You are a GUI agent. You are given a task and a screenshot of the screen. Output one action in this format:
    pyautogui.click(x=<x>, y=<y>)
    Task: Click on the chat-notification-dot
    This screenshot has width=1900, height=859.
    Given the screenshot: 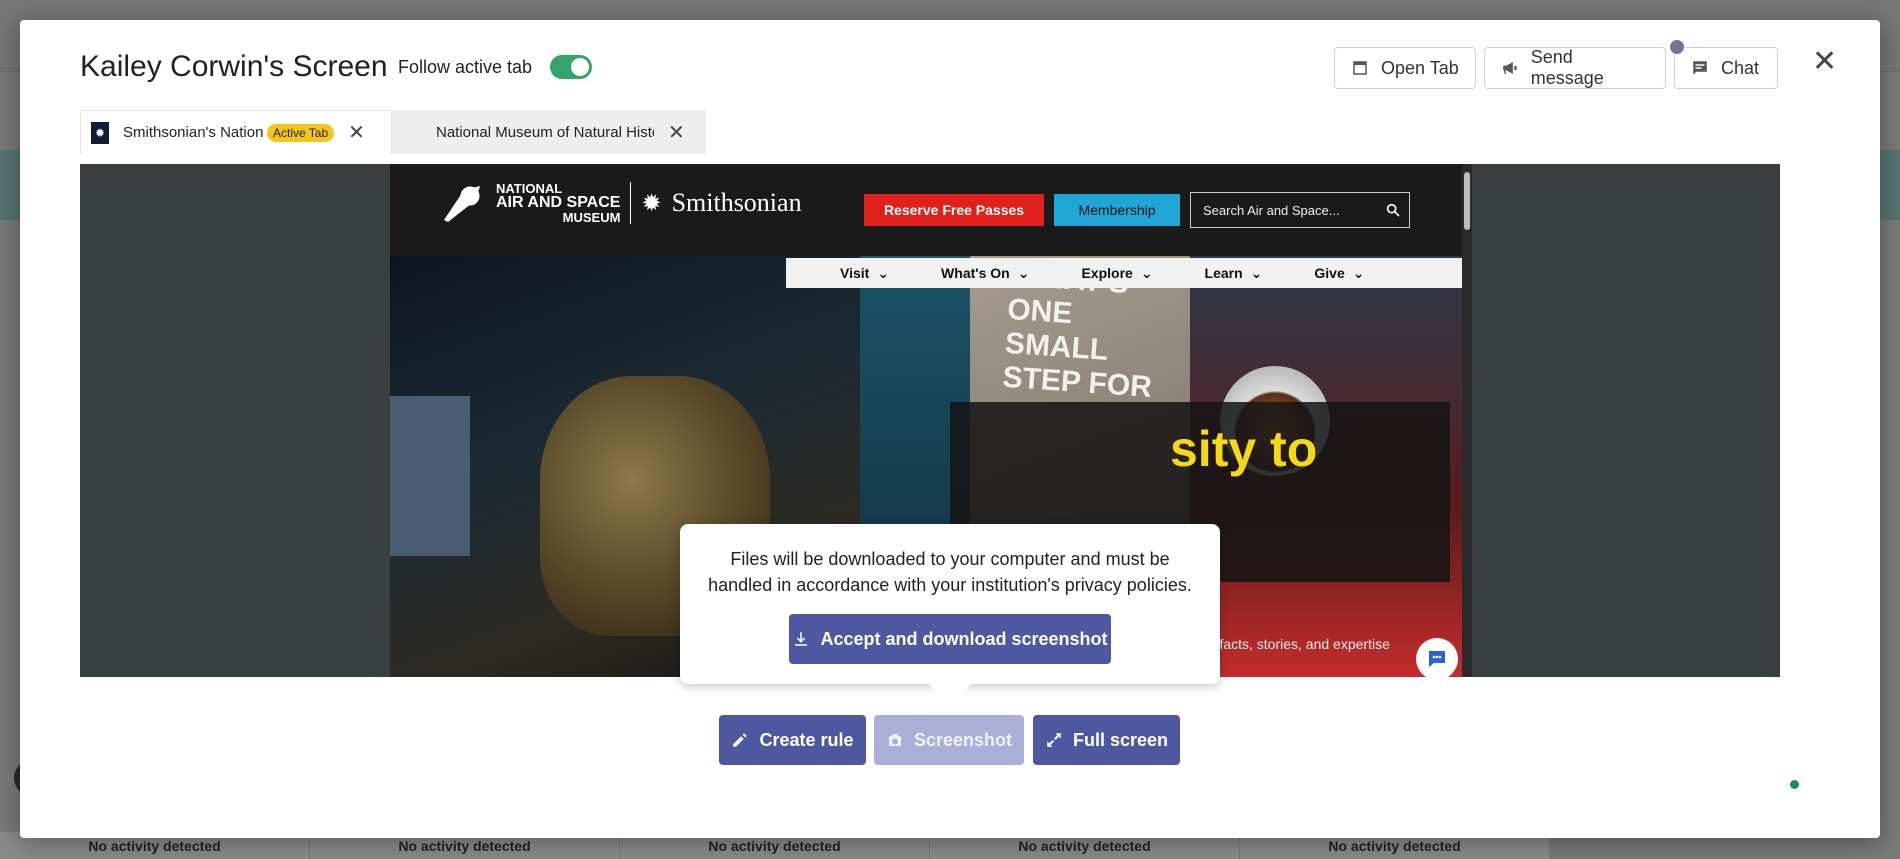 What is the action you would take?
    pyautogui.click(x=1677, y=47)
    